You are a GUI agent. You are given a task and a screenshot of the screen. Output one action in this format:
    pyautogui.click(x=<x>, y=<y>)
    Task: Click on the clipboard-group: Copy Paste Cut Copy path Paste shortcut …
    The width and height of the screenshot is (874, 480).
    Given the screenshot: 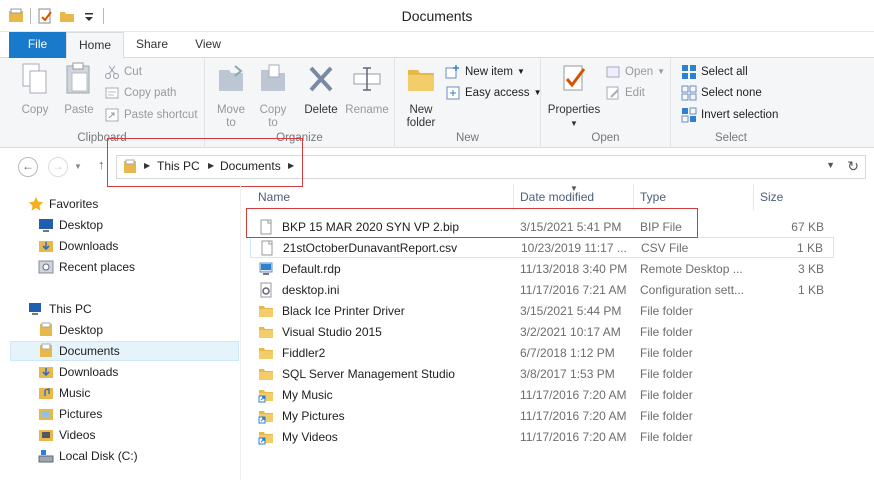 What is the action you would take?
    pyautogui.click(x=102, y=103)
    